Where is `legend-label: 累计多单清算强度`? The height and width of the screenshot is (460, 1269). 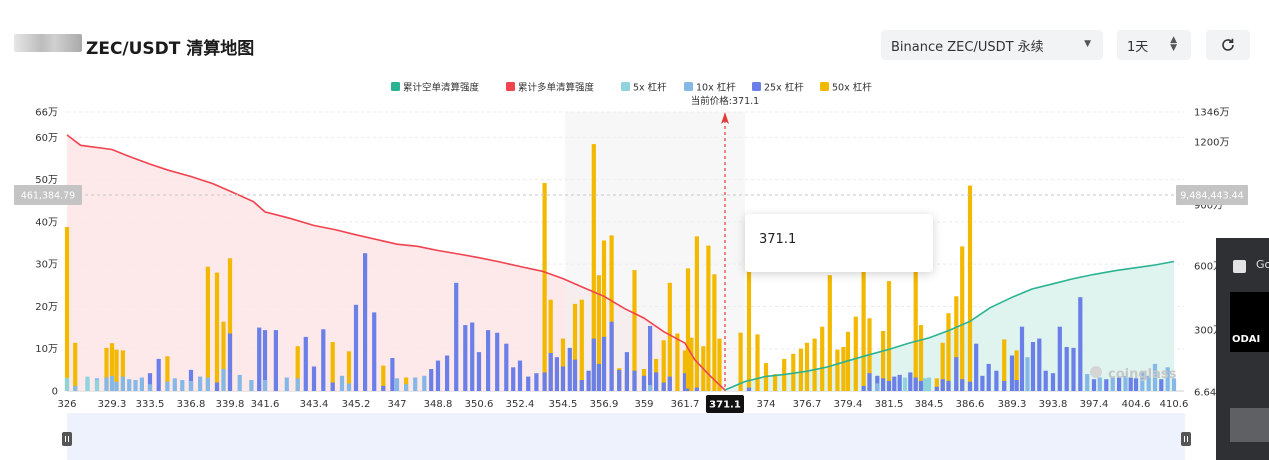 legend-label: 累计多单清算强度 is located at coordinates (556, 88).